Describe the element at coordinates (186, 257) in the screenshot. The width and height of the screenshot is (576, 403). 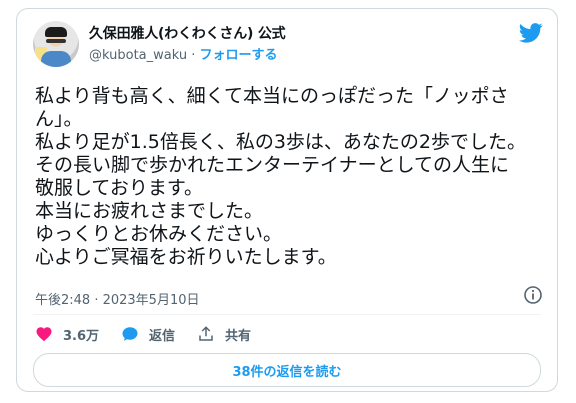
I see `tweet-line: 心よりご冥福をお祈りいたします。` at that location.